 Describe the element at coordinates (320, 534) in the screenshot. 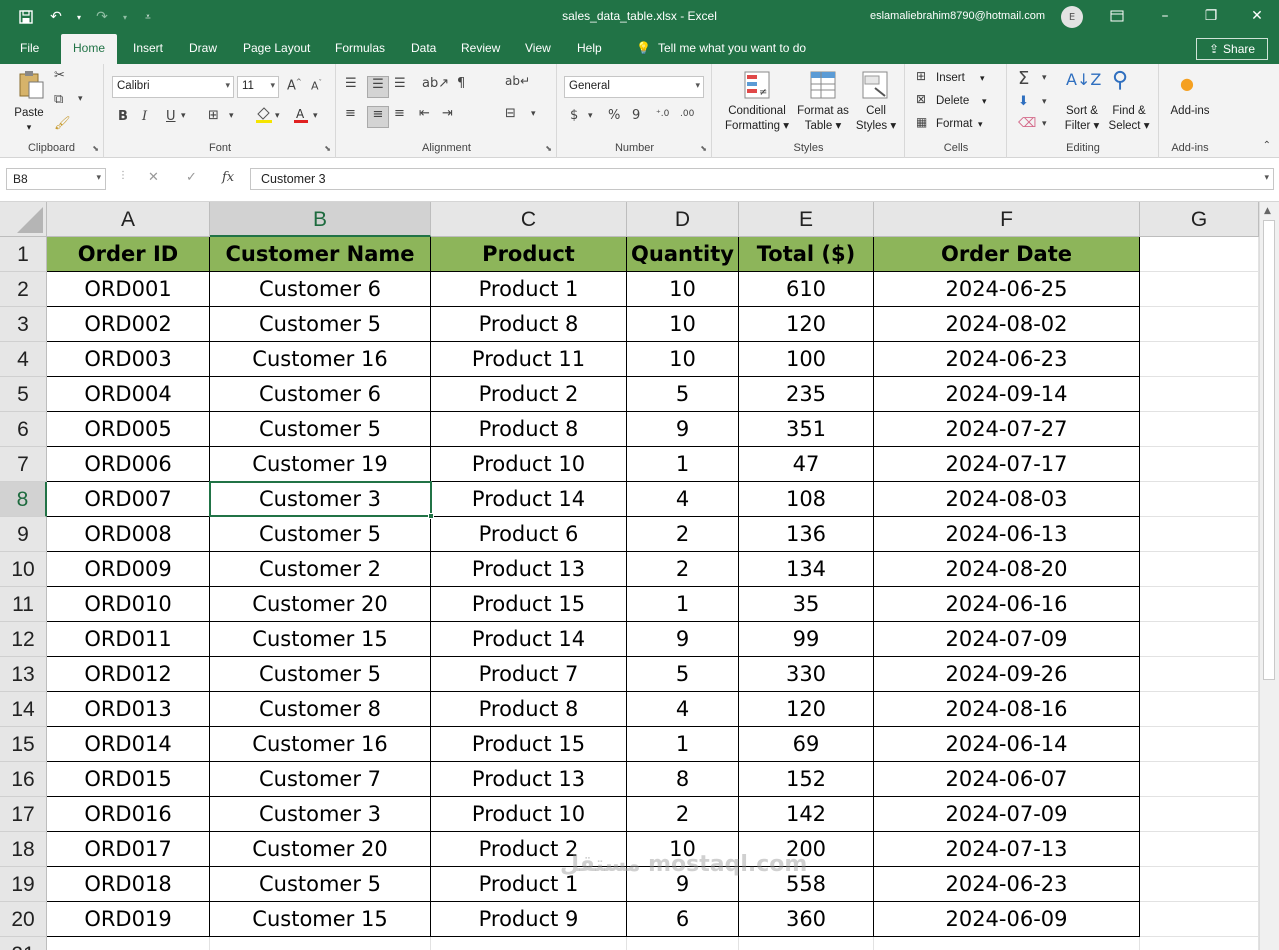

I see `cell-b9: Customer 5` at that location.